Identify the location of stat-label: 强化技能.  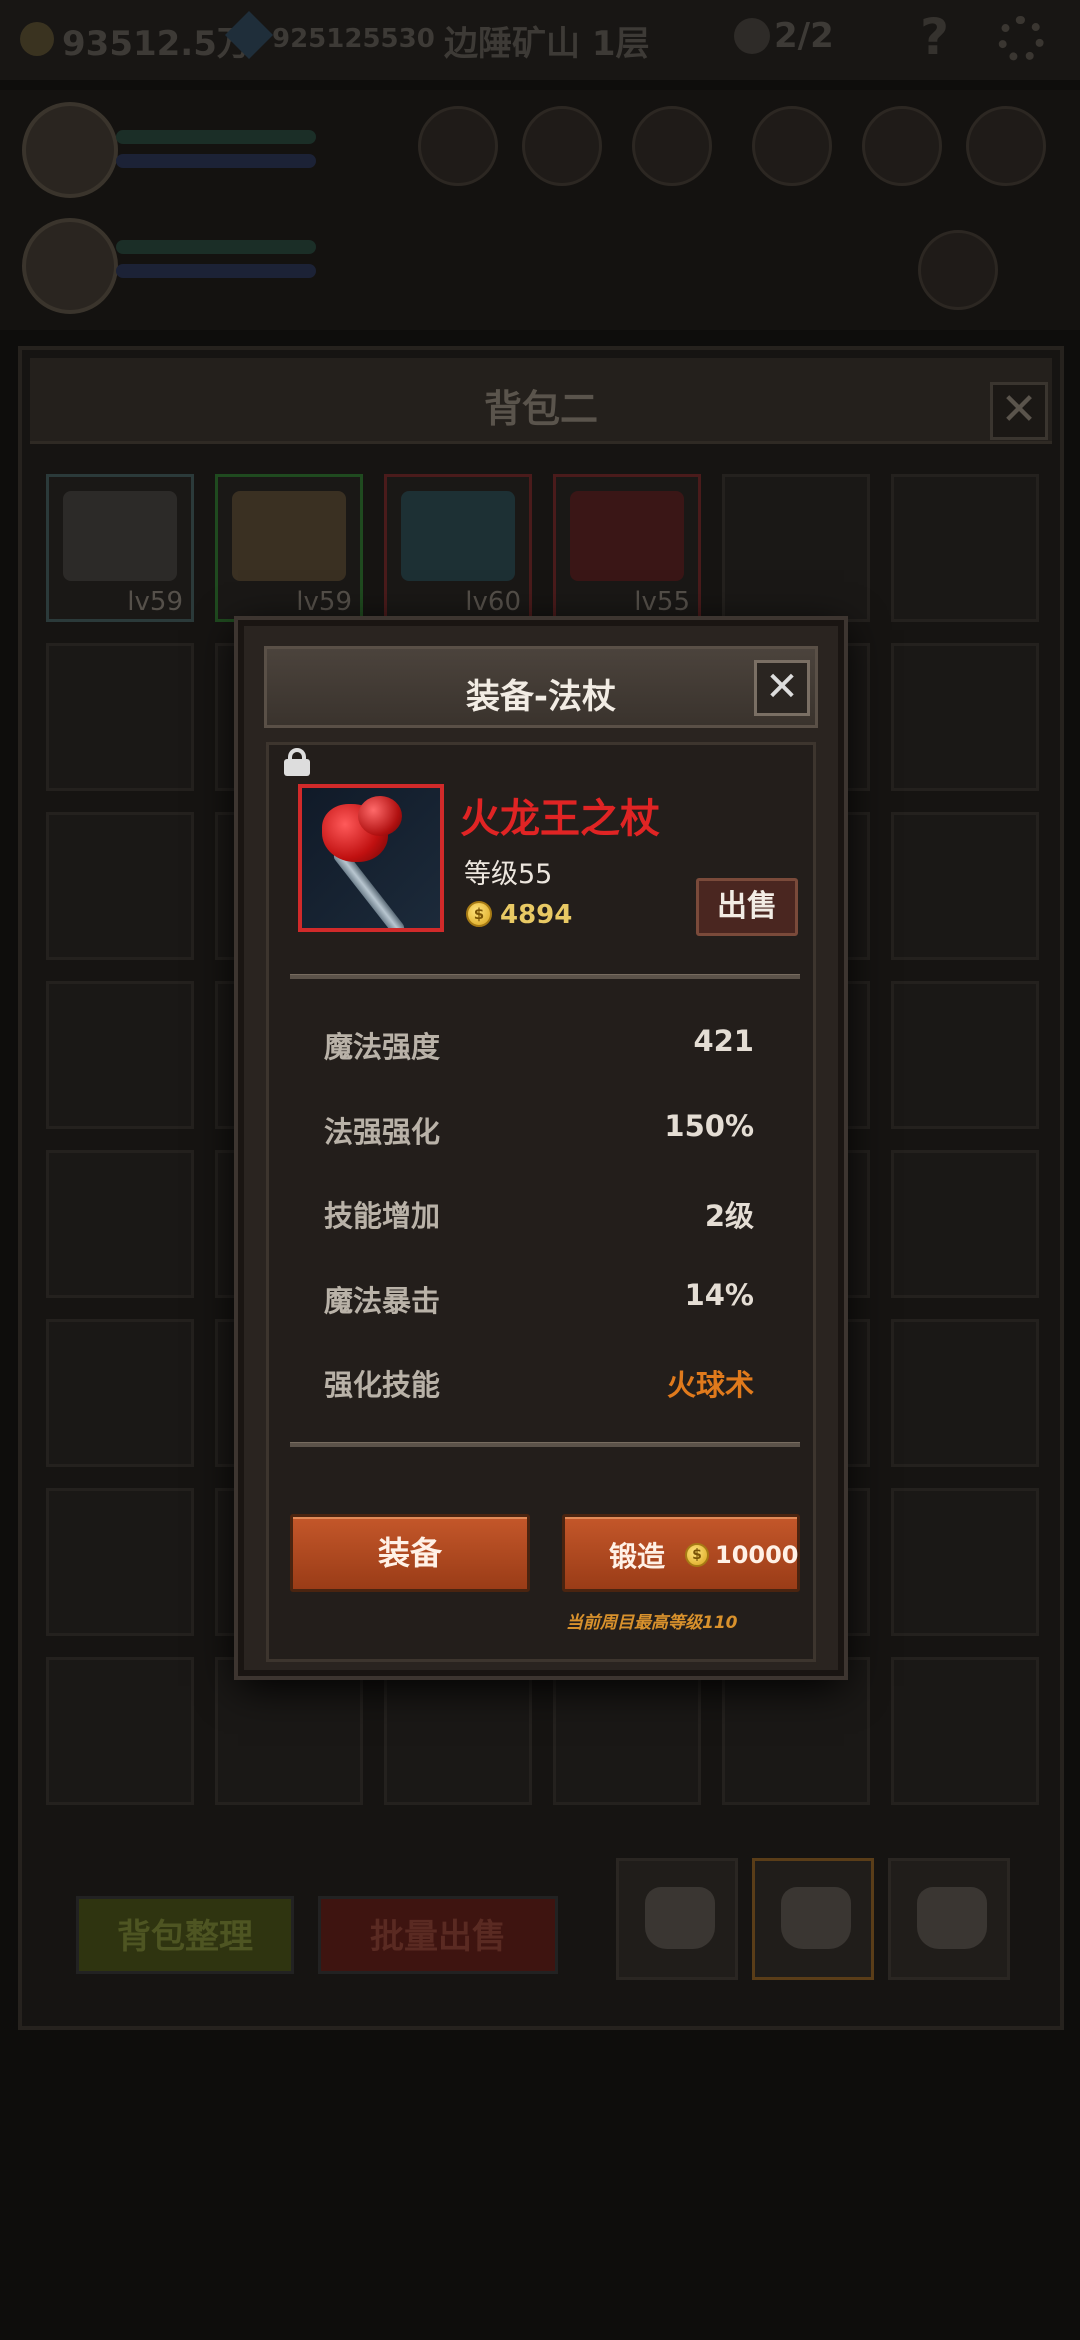
(382, 1385).